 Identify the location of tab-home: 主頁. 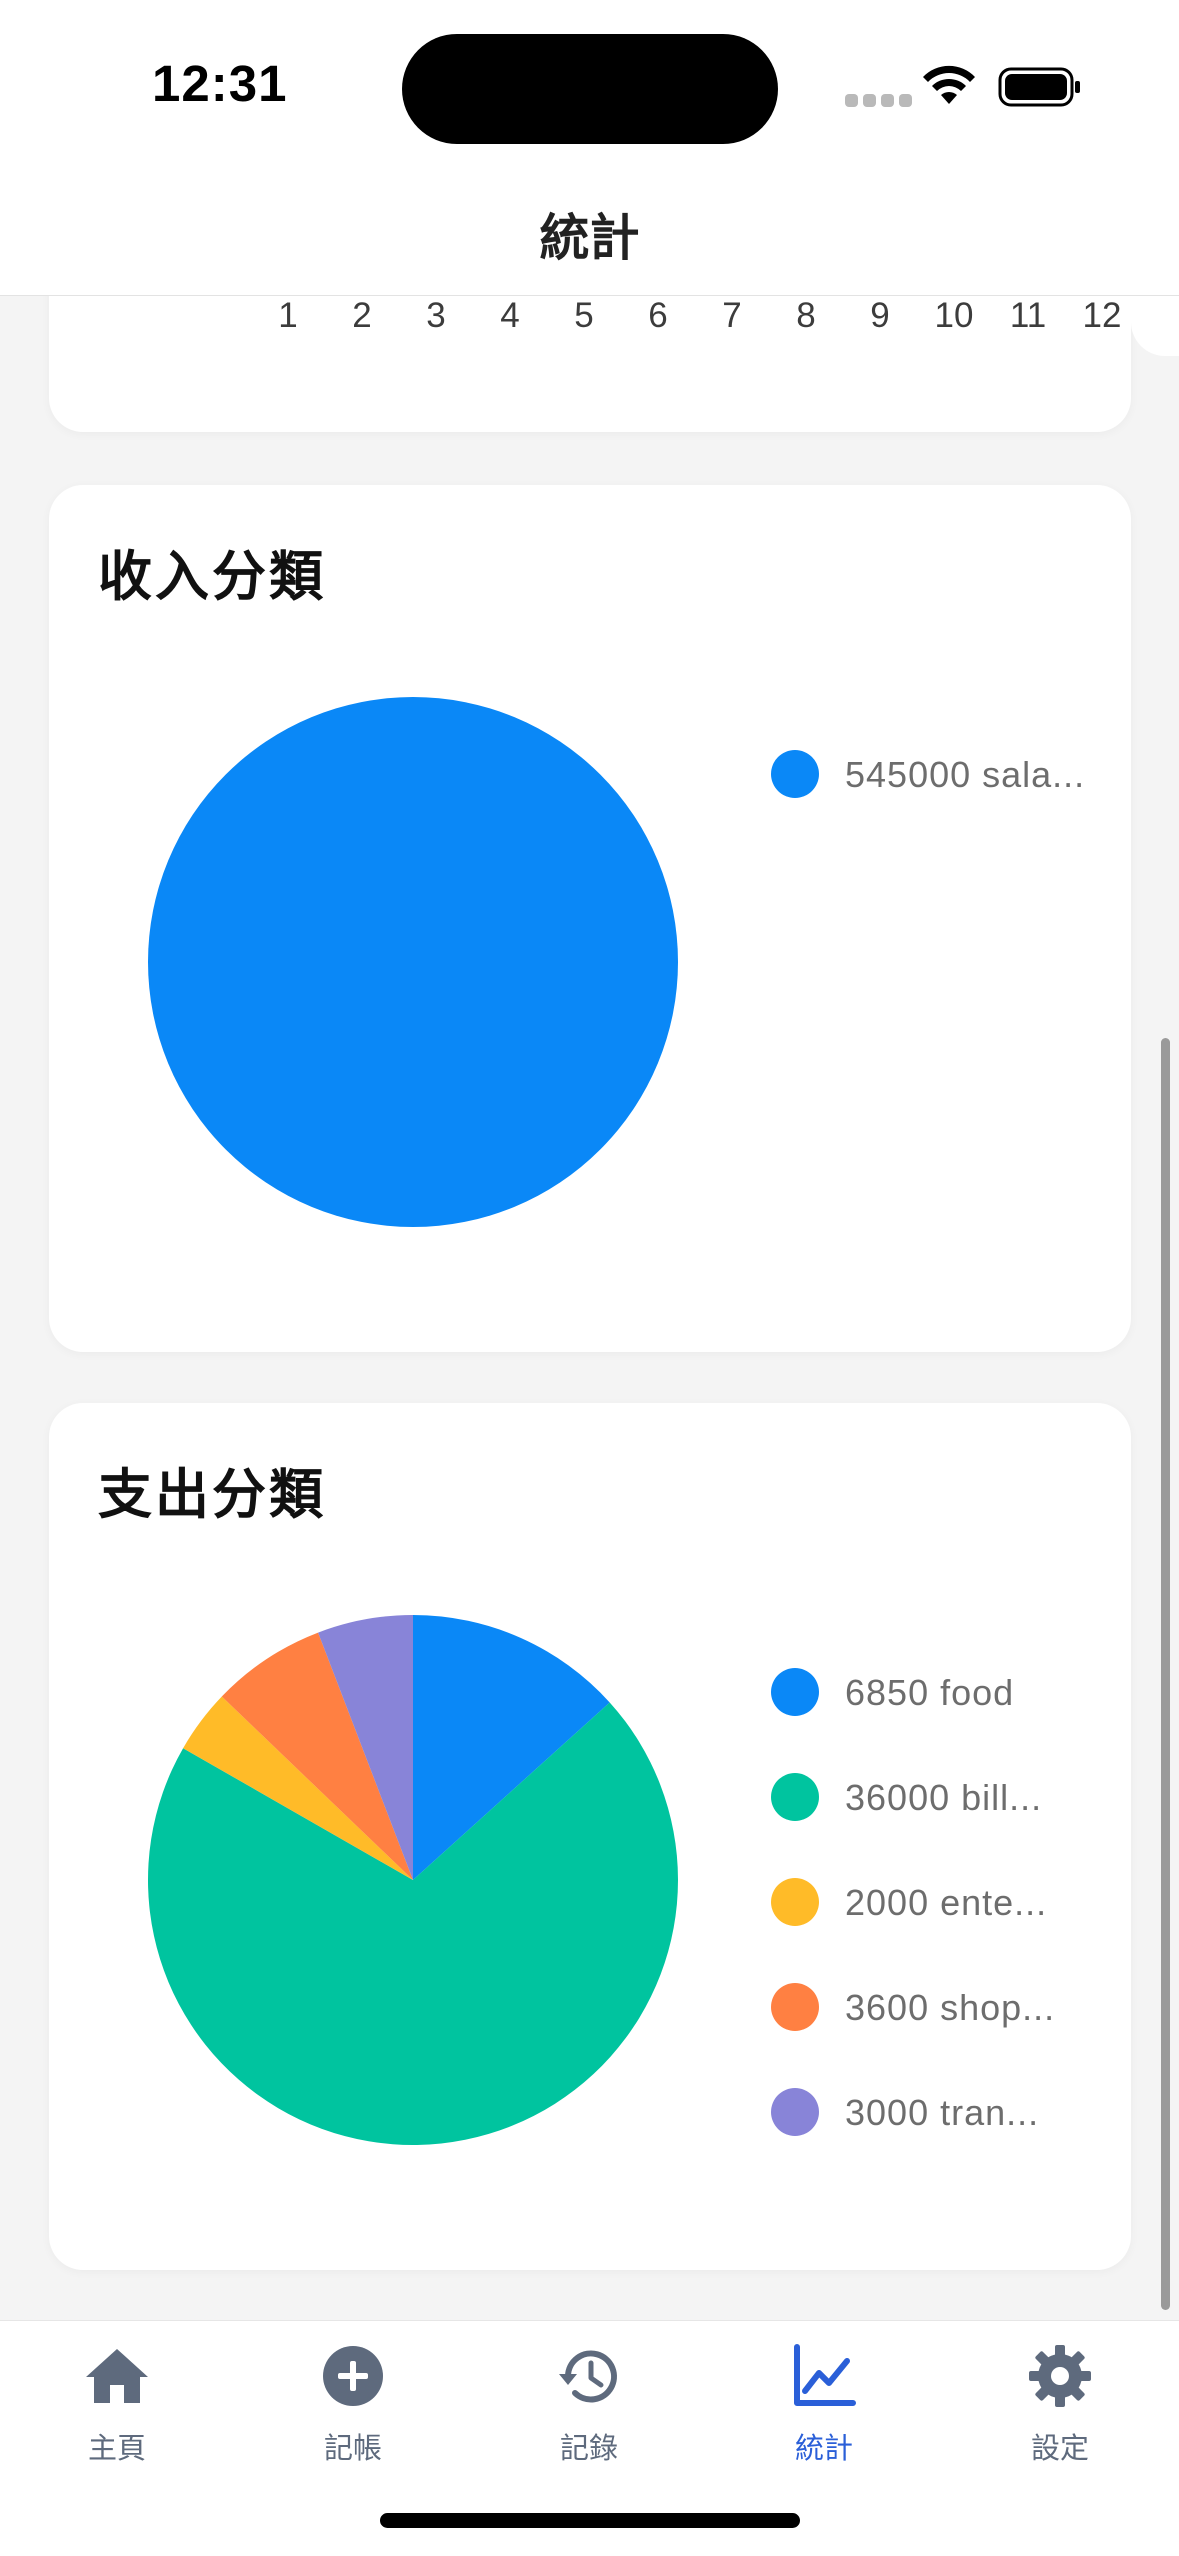
(117, 2404).